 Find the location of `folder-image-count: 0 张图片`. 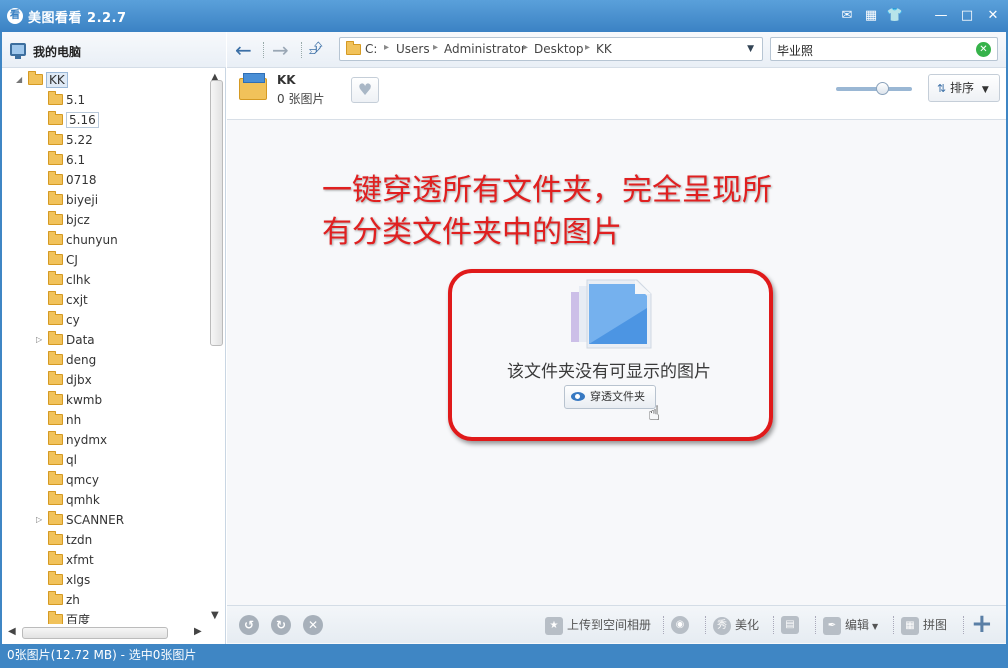

folder-image-count: 0 张图片 is located at coordinates (301, 99).